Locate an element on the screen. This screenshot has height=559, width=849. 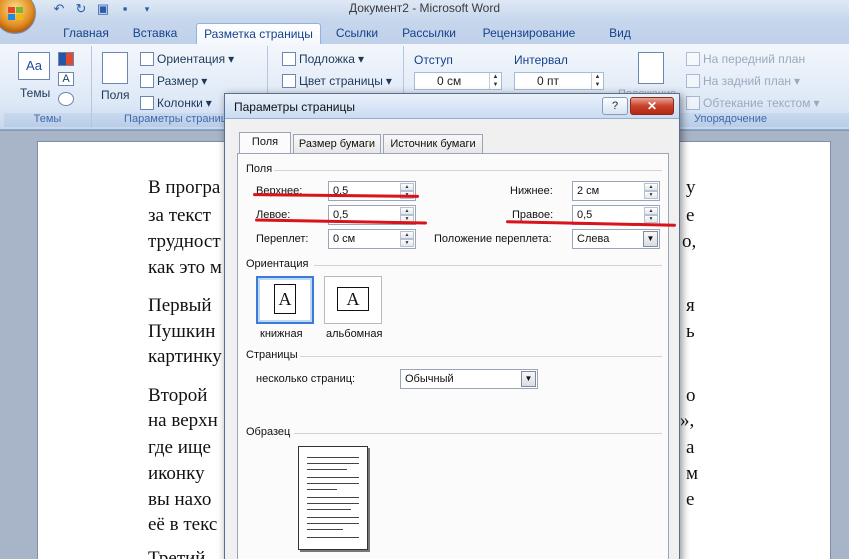
size-button: Размер ▾ is located at coordinates (173, 81).